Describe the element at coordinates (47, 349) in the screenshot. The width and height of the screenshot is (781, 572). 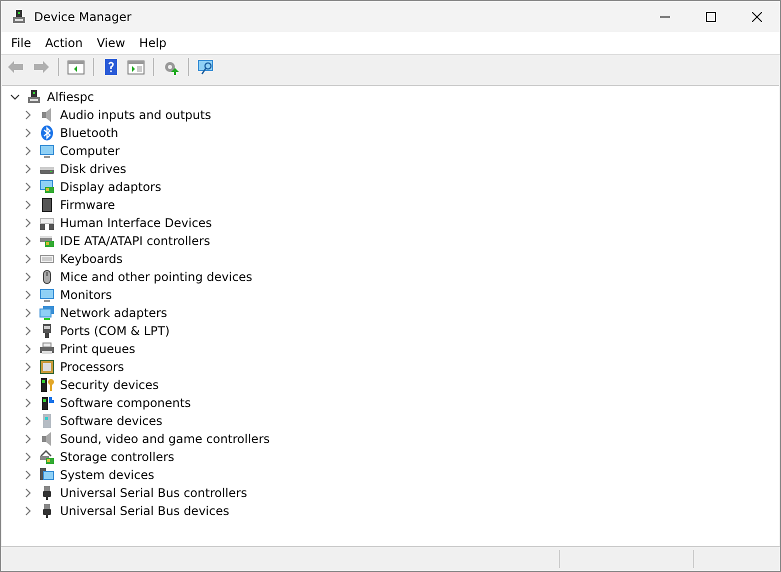
I see `printer-icon` at that location.